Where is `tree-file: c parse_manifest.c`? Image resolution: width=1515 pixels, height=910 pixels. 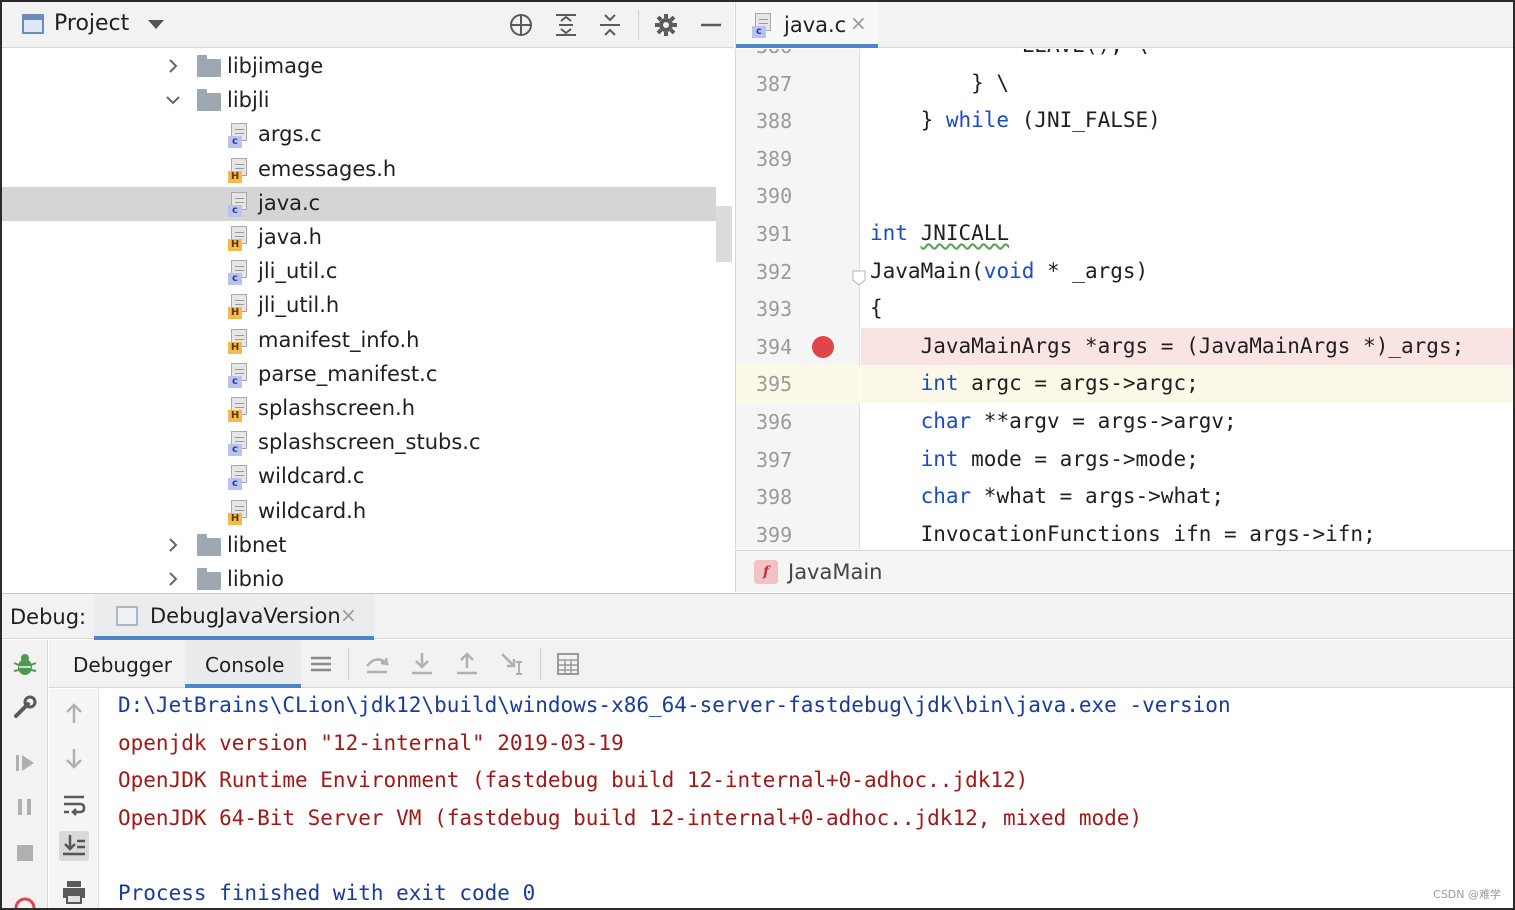
tree-file: c parse_manifest.c is located at coordinates (359, 375).